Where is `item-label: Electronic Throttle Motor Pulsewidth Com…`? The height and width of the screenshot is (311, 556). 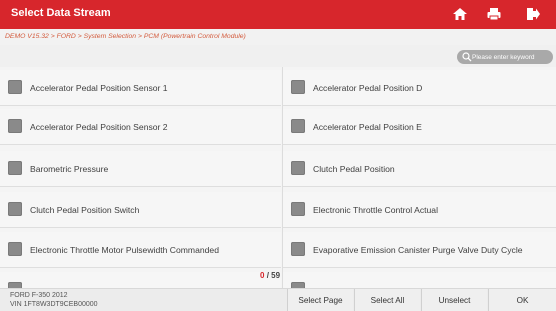
item-label: Electronic Throttle Motor Pulsewidth Com… is located at coordinates (124, 250).